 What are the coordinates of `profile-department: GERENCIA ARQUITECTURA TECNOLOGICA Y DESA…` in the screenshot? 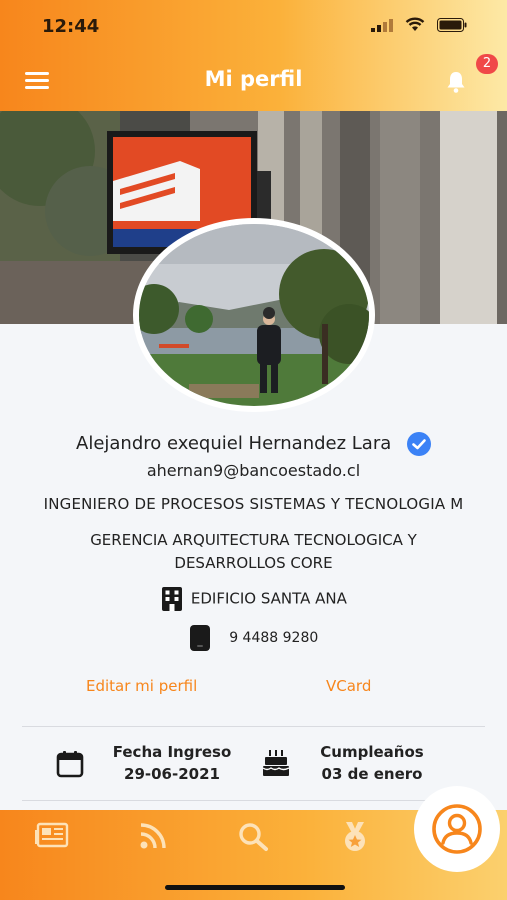 It's located at (253, 551).